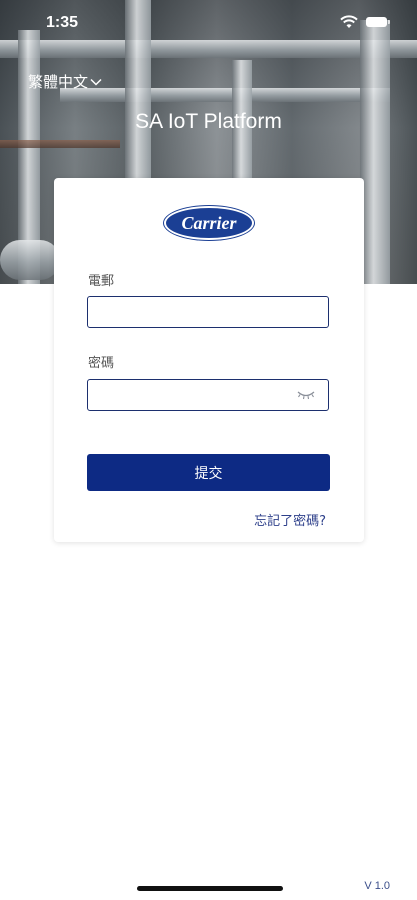 This screenshot has height=900, width=417. I want to click on password-label: 密碼, so click(101, 363).